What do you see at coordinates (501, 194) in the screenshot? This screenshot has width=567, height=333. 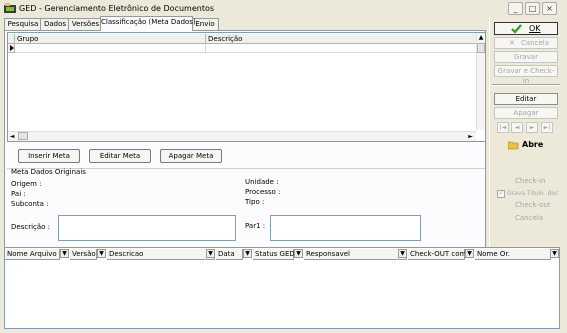 I see `save-title-checkbox: ✓` at bounding box center [501, 194].